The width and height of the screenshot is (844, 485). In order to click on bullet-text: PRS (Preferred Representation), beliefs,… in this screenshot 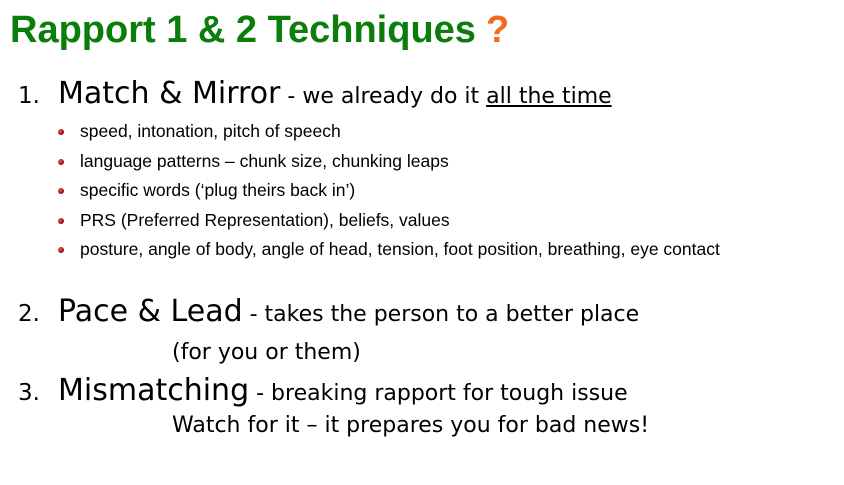, I will do `click(265, 219)`.